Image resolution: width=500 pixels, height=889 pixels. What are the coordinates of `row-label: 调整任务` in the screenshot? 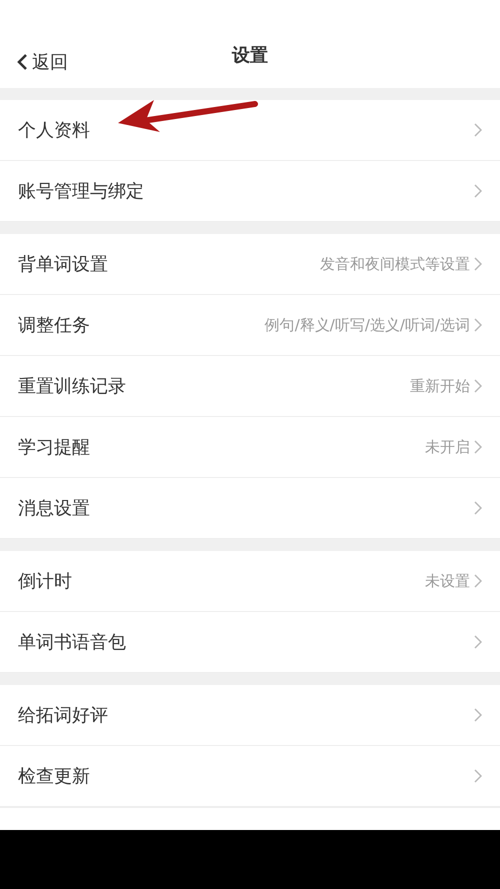 It's located at (54, 325).